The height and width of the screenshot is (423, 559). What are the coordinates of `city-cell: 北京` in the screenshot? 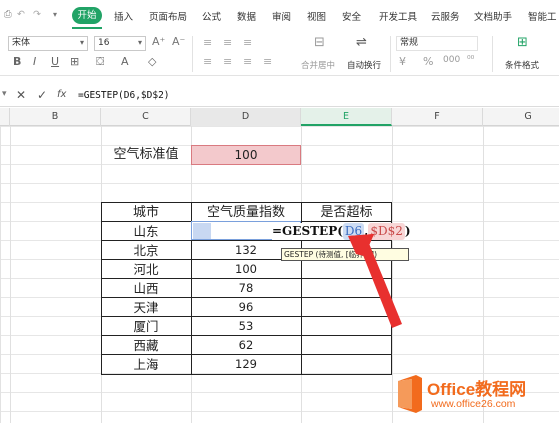 It's located at (146, 250).